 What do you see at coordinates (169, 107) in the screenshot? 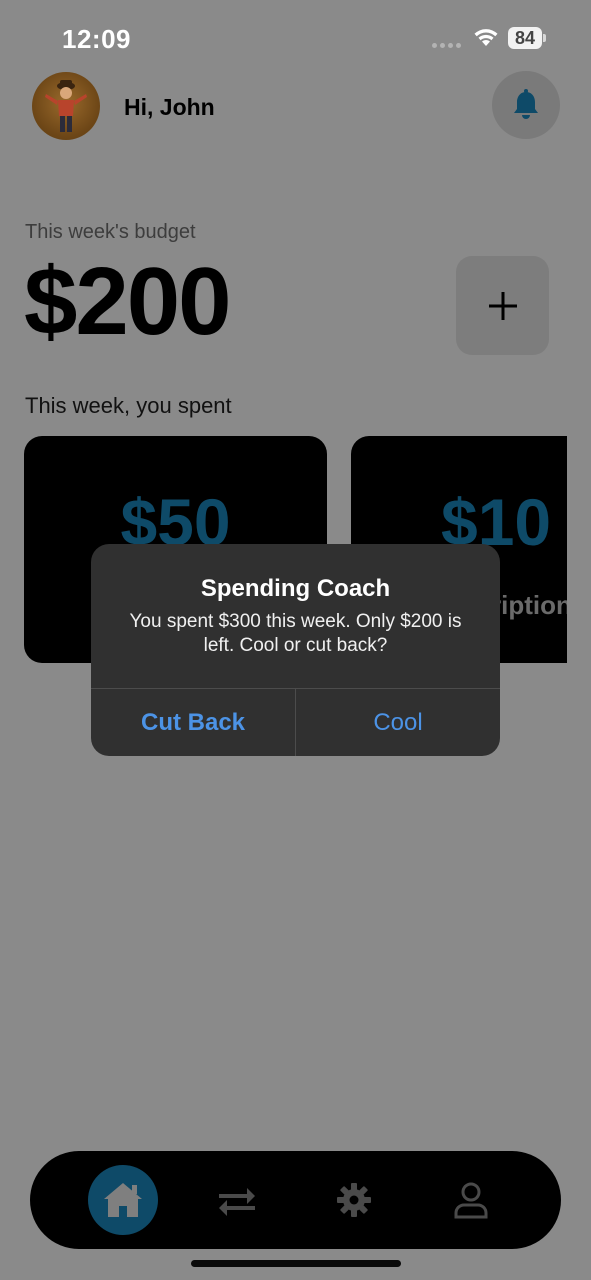
I see `greeting-text: Hi, John` at bounding box center [169, 107].